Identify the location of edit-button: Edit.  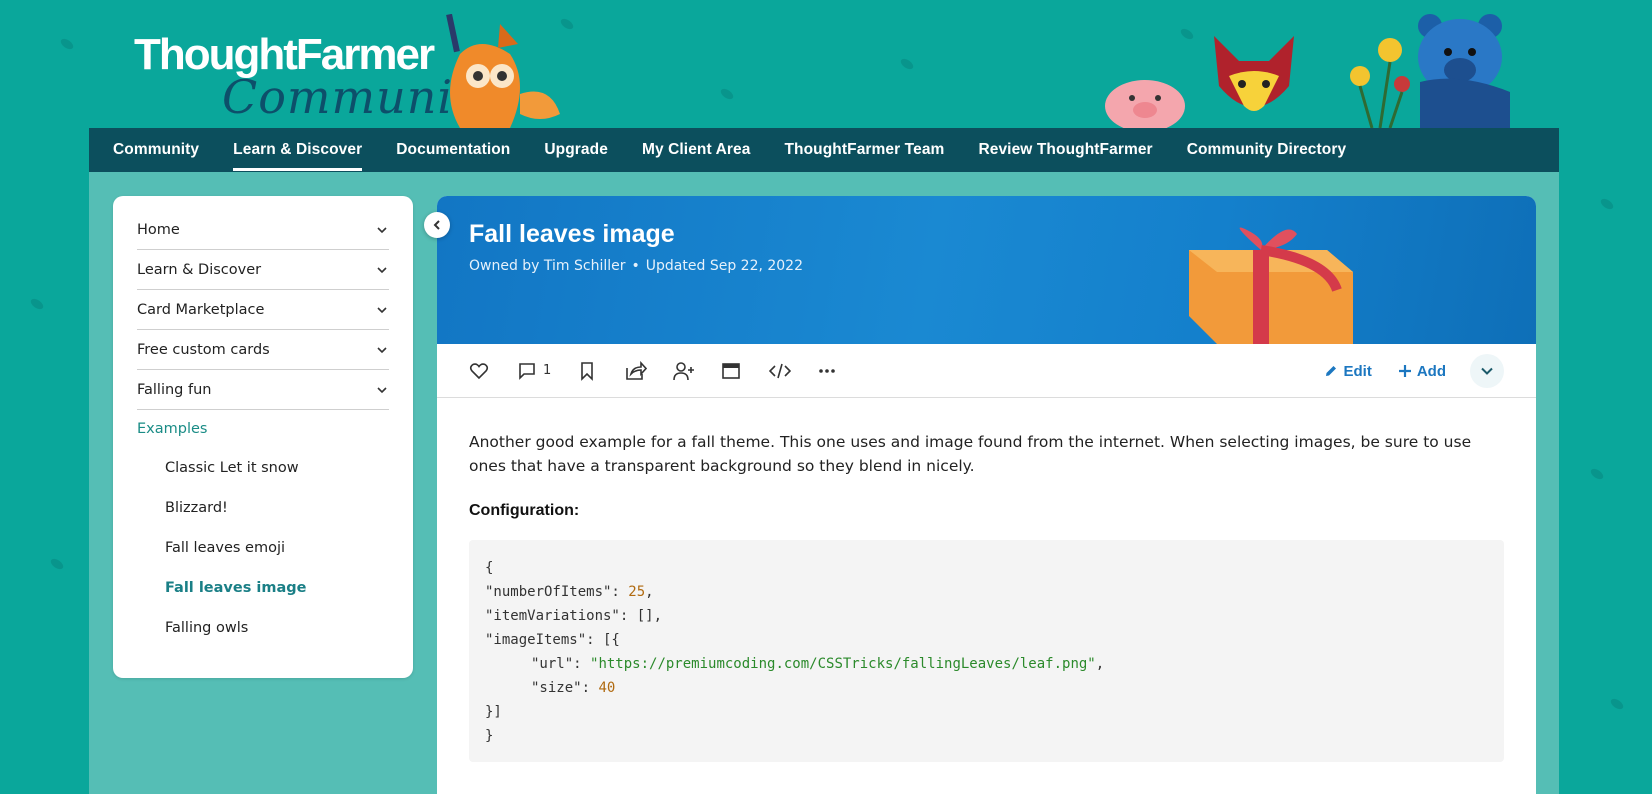
(1348, 371).